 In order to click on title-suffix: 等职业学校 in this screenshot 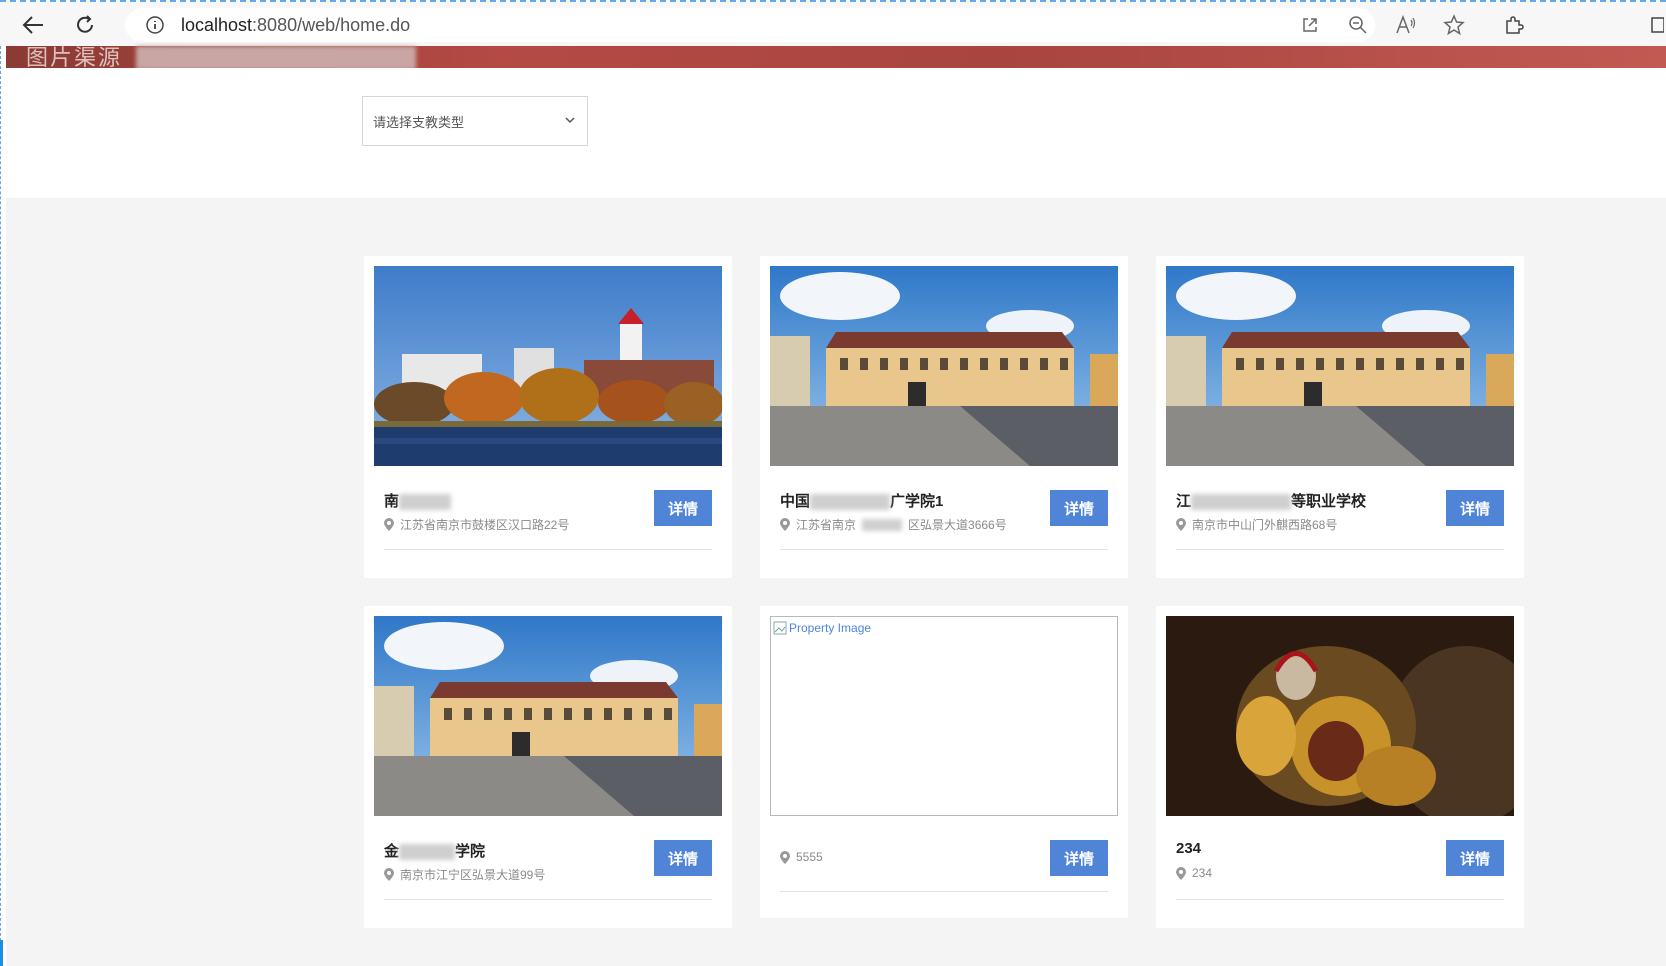, I will do `click(1329, 501)`.